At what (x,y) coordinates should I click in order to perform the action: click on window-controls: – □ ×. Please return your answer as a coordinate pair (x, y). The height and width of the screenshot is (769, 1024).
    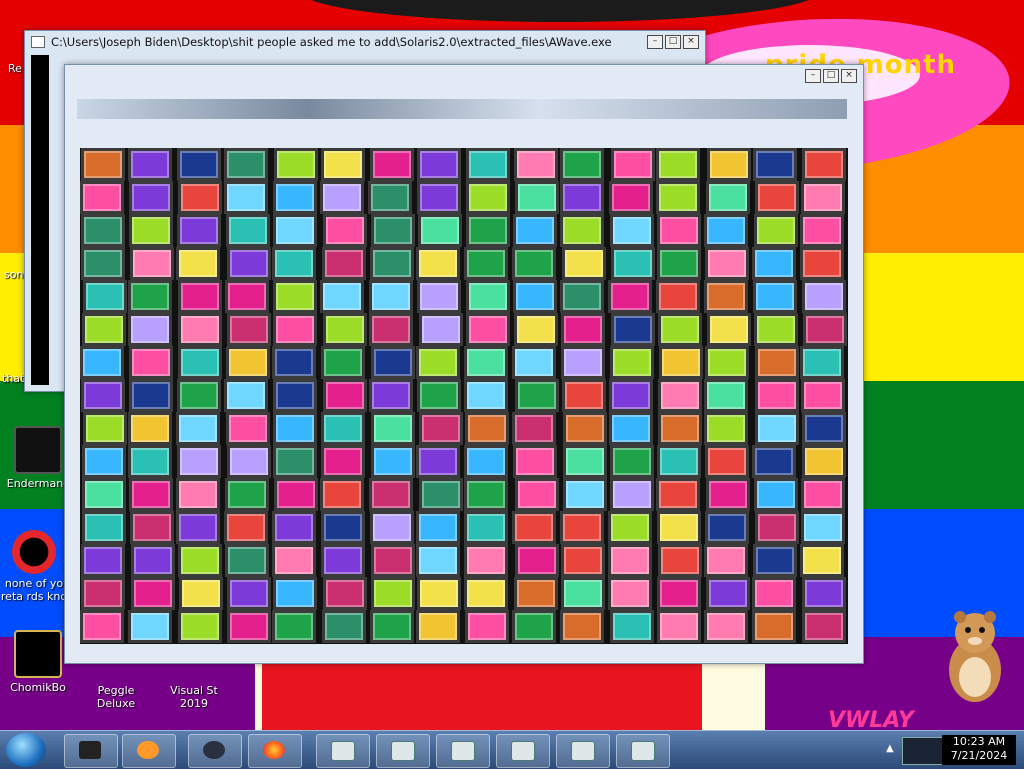
    Looking at the image, I should click on (831, 76).